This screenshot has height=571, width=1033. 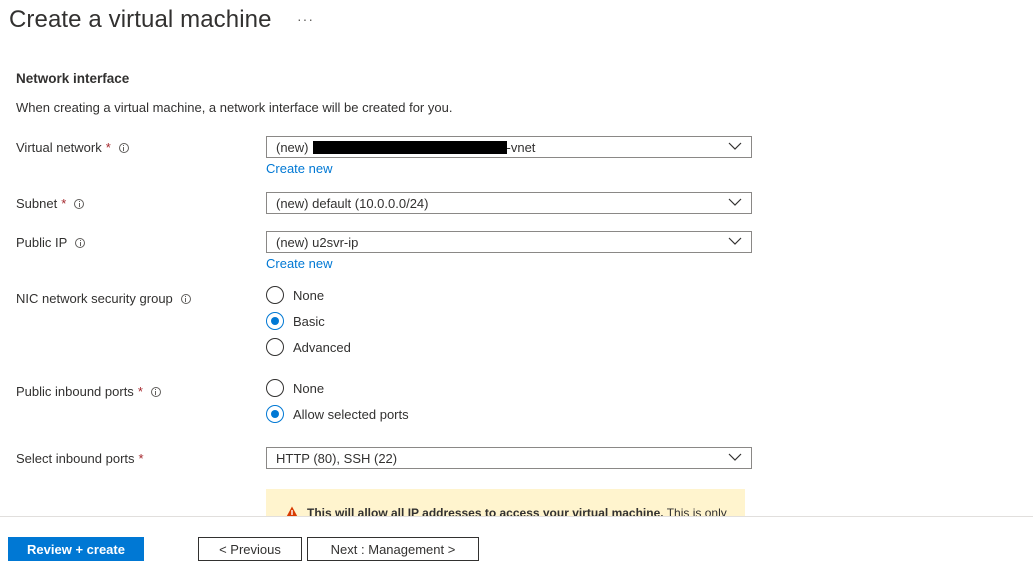 I want to click on public-inbound-ports-label: Public inbound ports, so click(x=75, y=391).